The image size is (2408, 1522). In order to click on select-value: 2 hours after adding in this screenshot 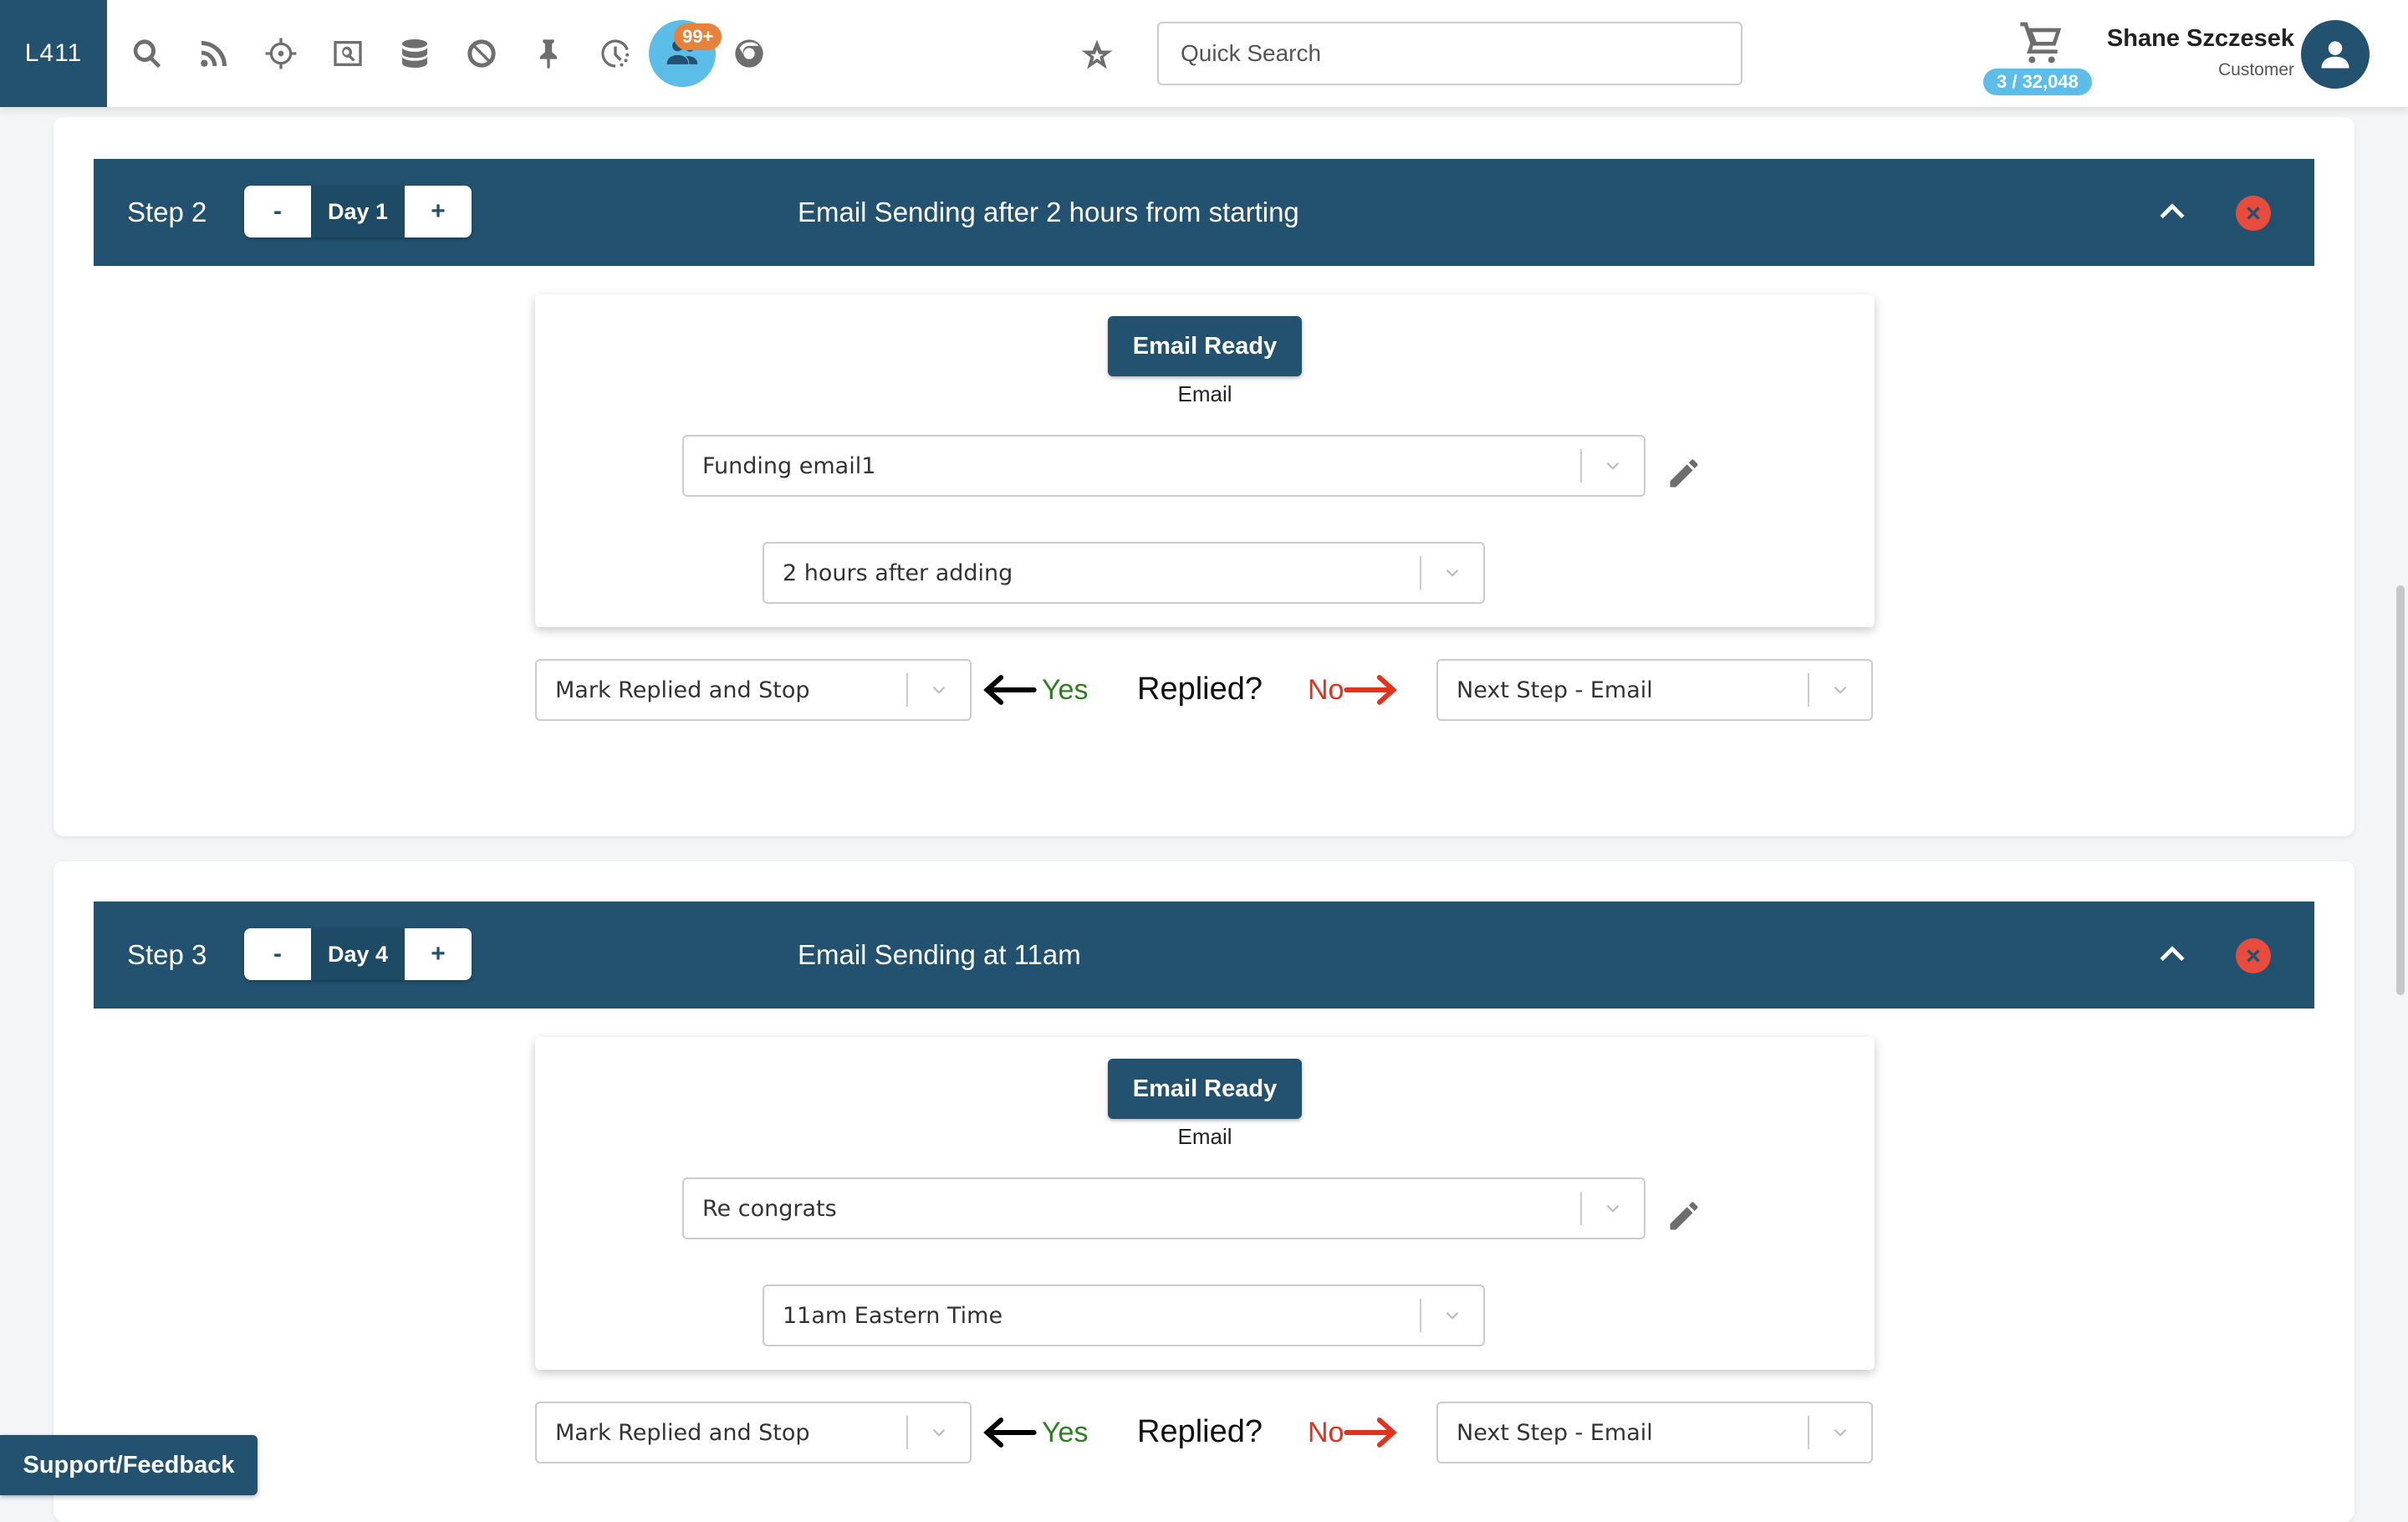, I will do `click(898, 572)`.